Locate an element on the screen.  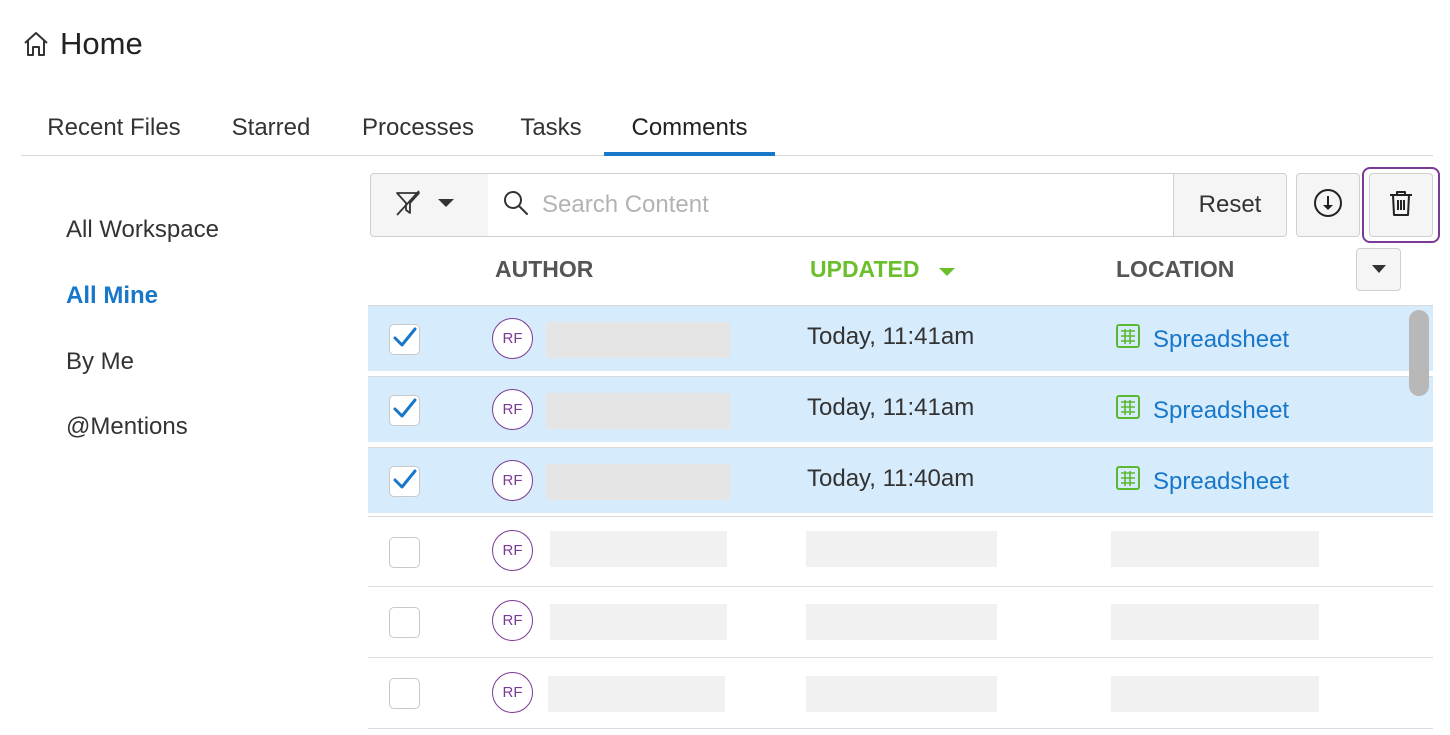
filter-off-icon is located at coordinates (408, 205).